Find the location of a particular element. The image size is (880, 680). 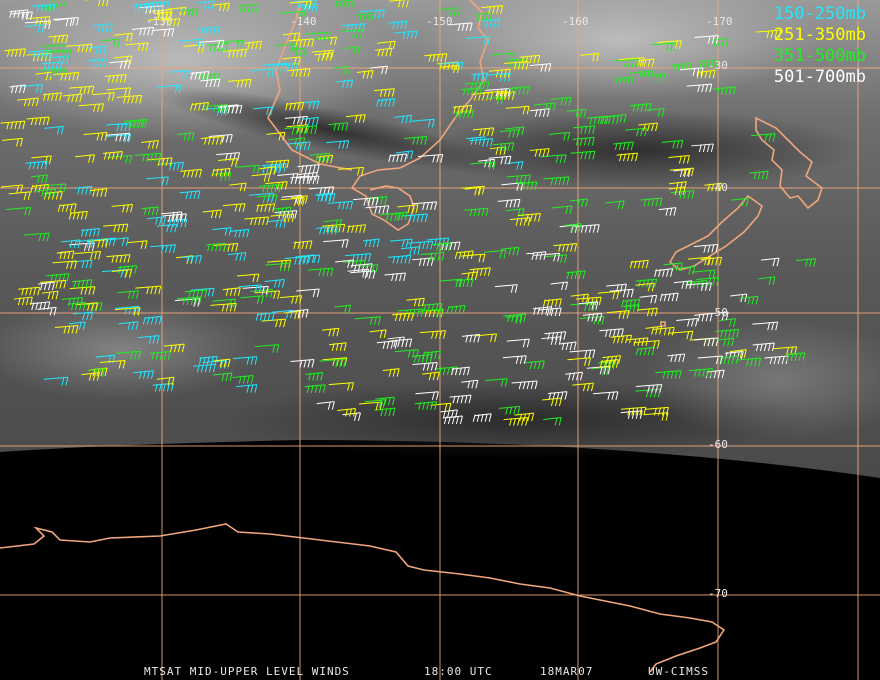

lat-label-60: -60 is located at coordinates (718, 444).